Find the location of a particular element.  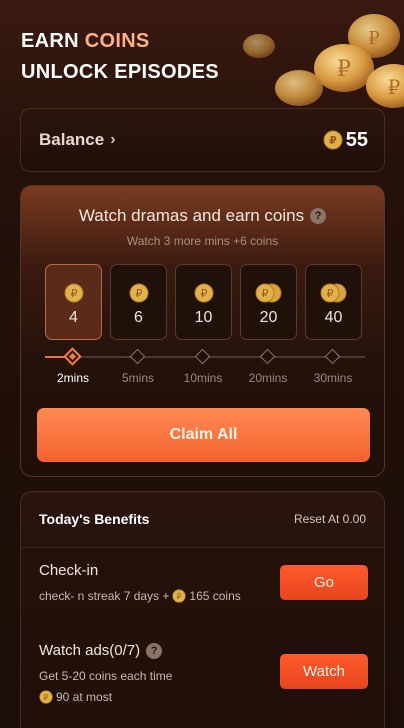

progress-line is located at coordinates (219, 357).